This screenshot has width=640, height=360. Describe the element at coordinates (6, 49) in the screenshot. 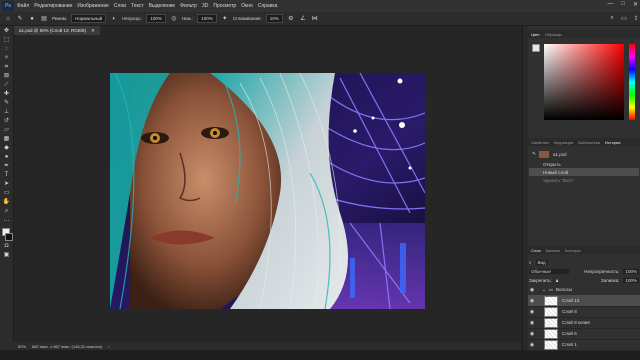

I see `lasso-tool-icon: ◌` at that location.